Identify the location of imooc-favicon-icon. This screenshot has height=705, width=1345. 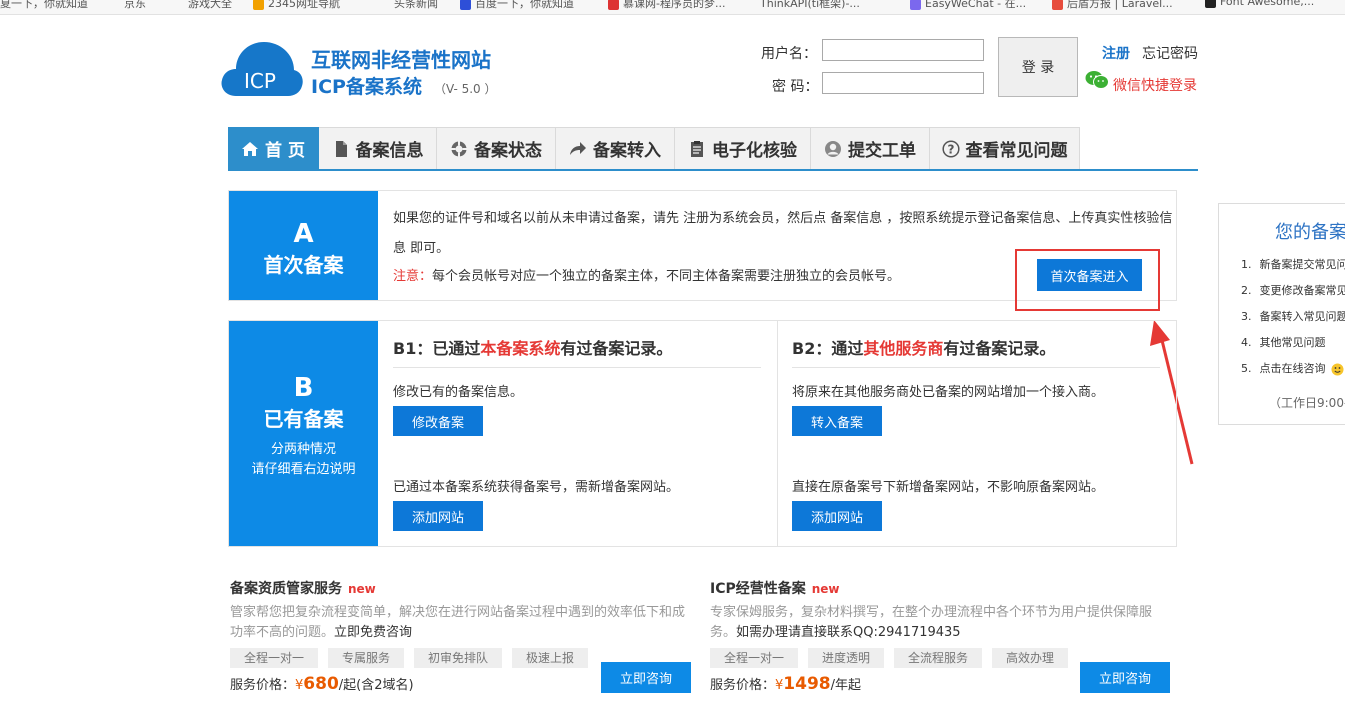
(613, 5).